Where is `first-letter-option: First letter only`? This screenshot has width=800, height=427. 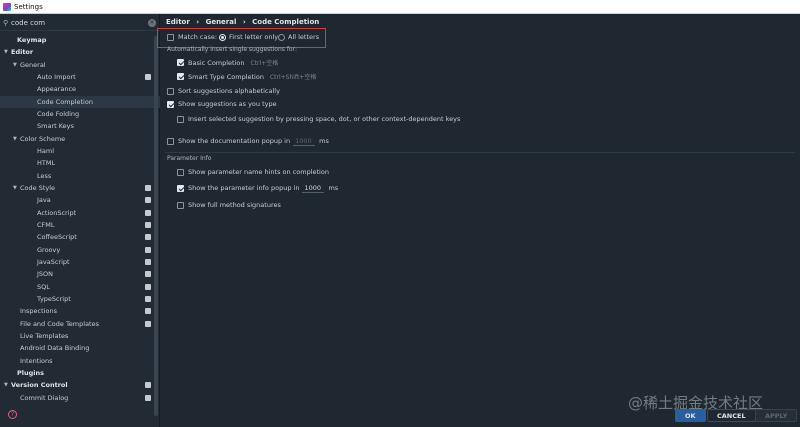 first-letter-option: First letter only is located at coordinates (248, 37).